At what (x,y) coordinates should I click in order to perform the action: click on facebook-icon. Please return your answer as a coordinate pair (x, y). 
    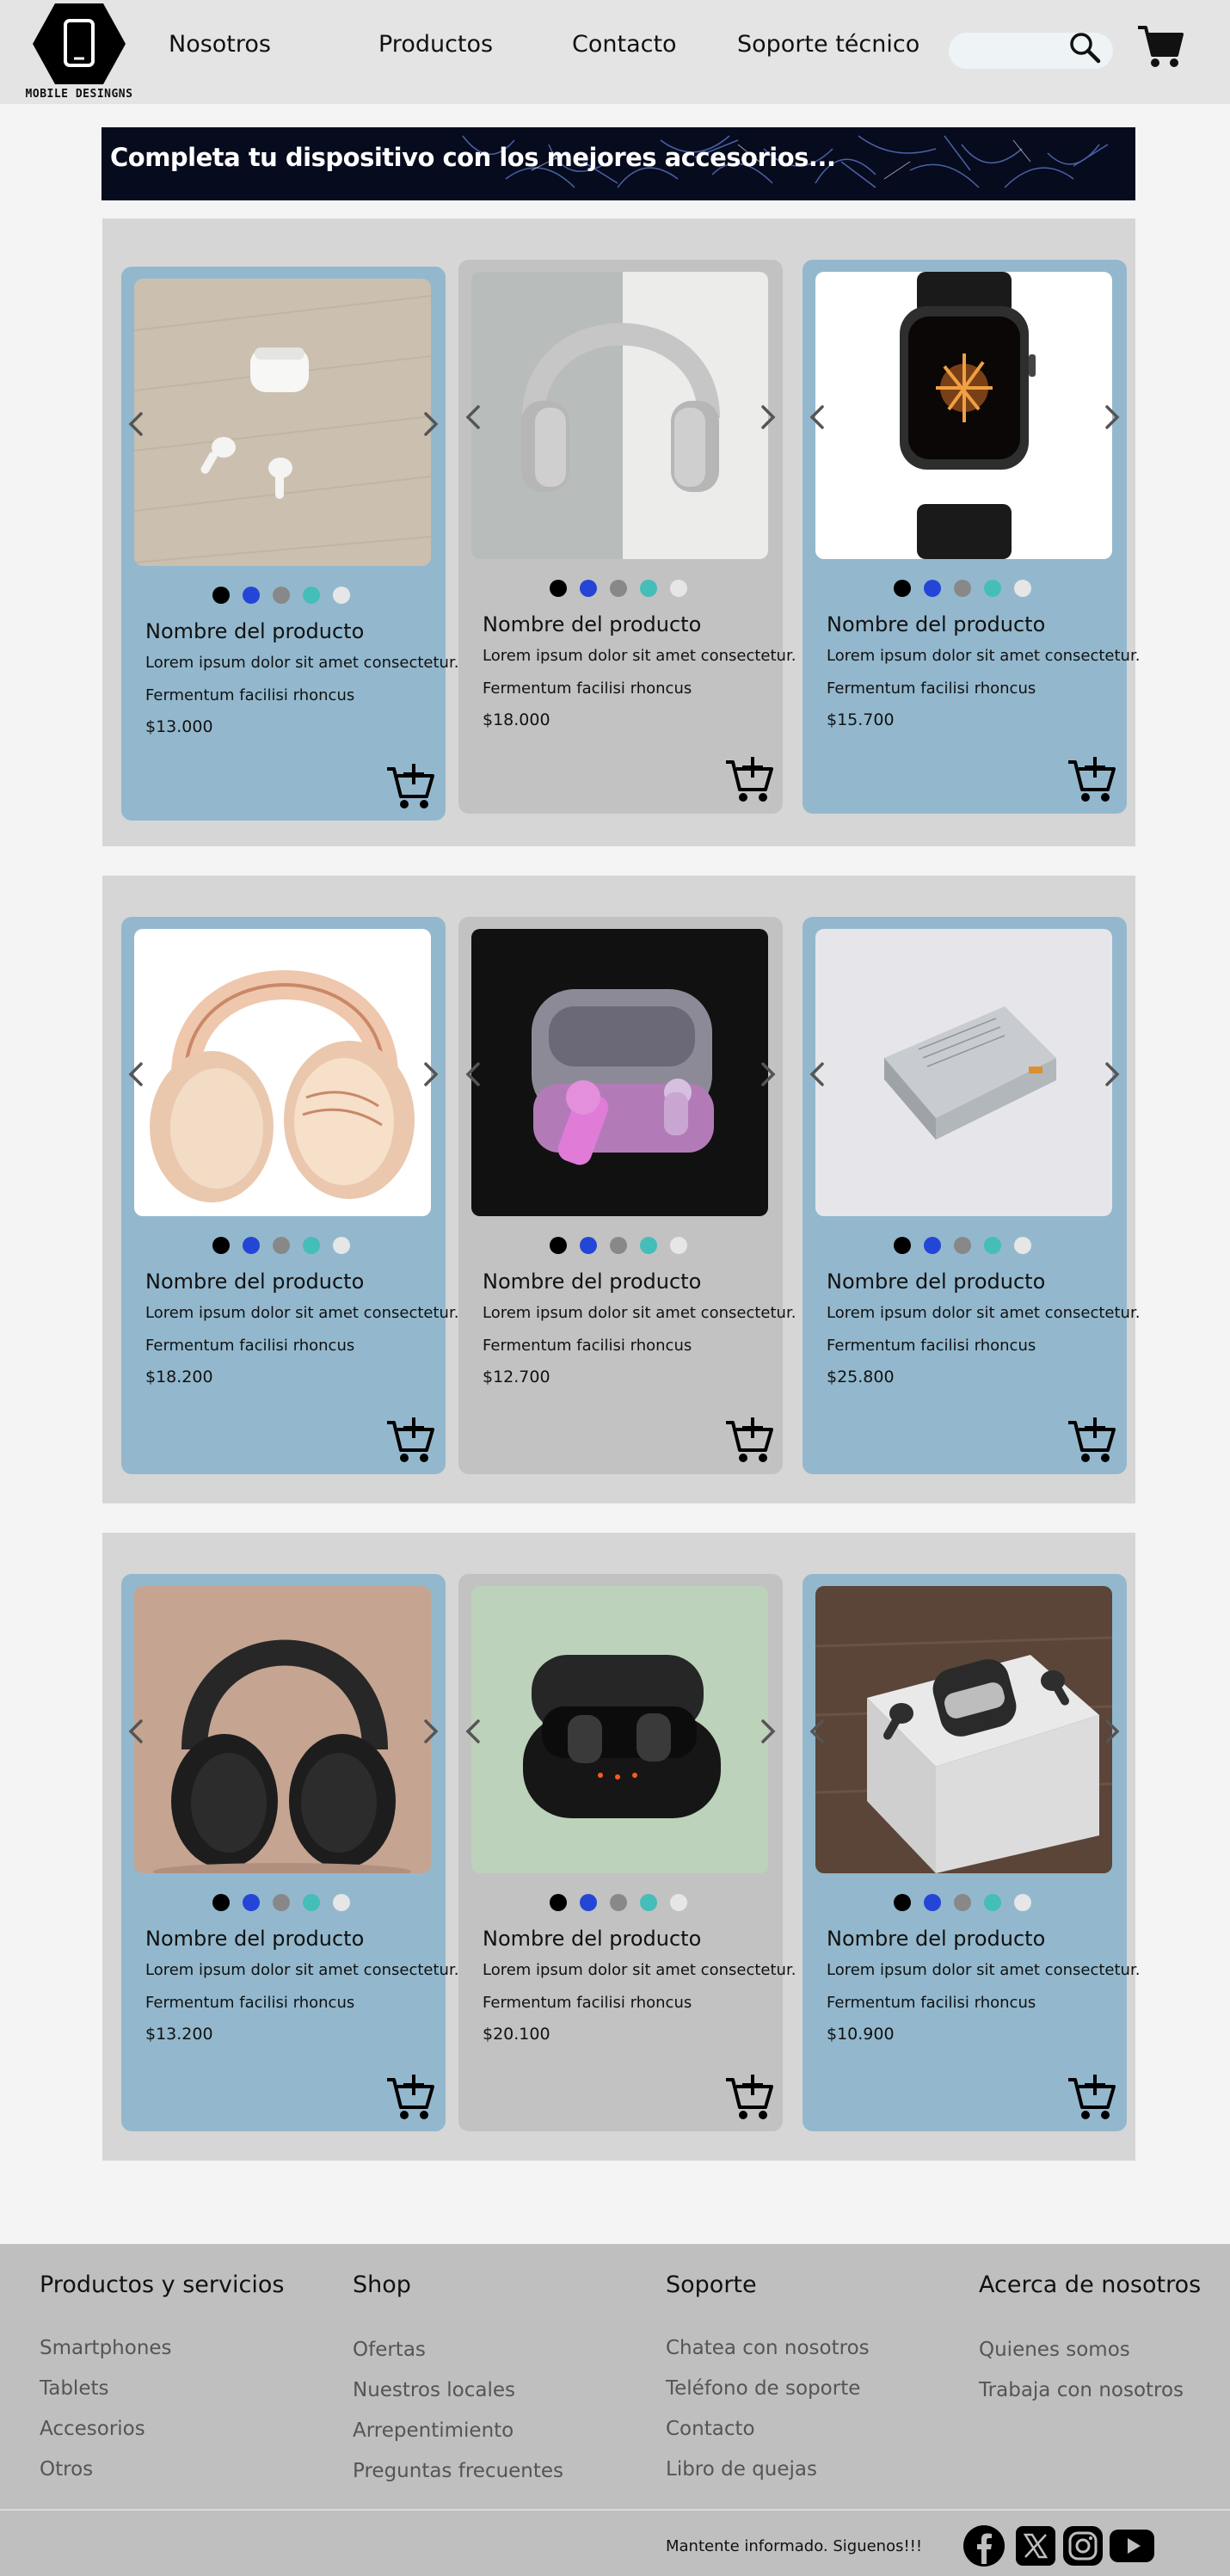
    Looking at the image, I should click on (984, 2545).